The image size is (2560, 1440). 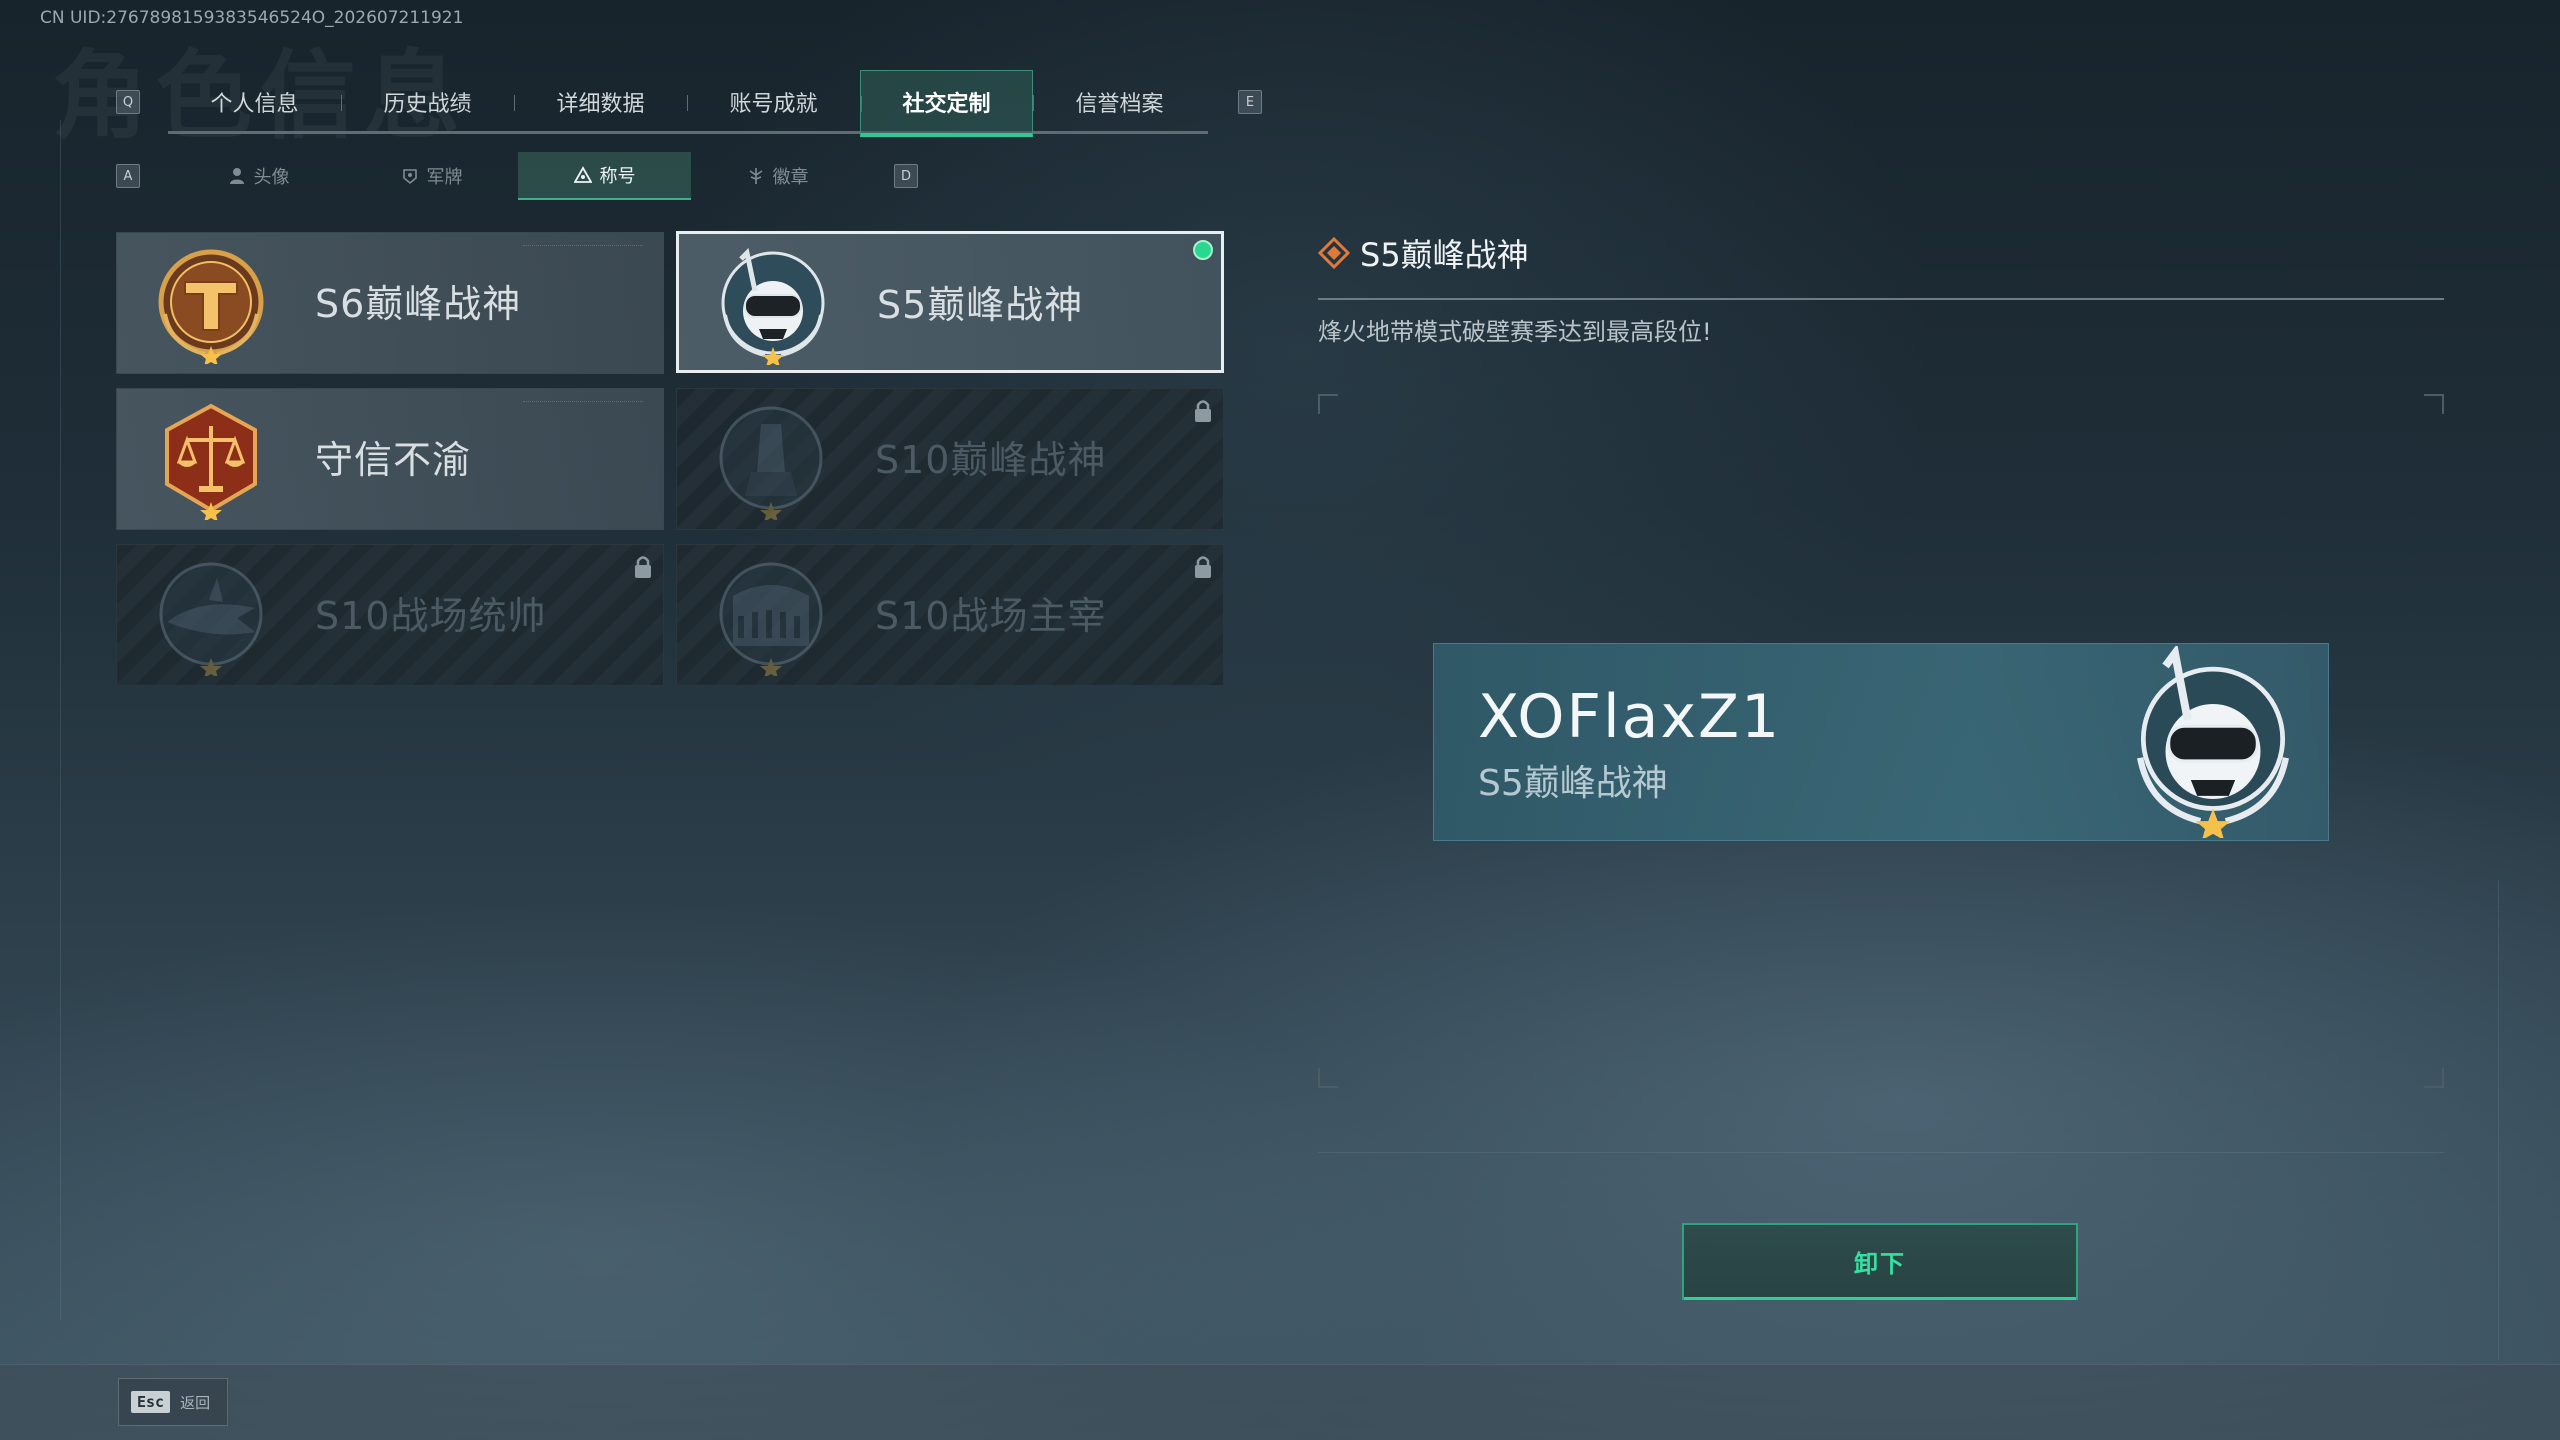 What do you see at coordinates (771, 619) in the screenshot?
I see `colosseum-emblem-icon` at bounding box center [771, 619].